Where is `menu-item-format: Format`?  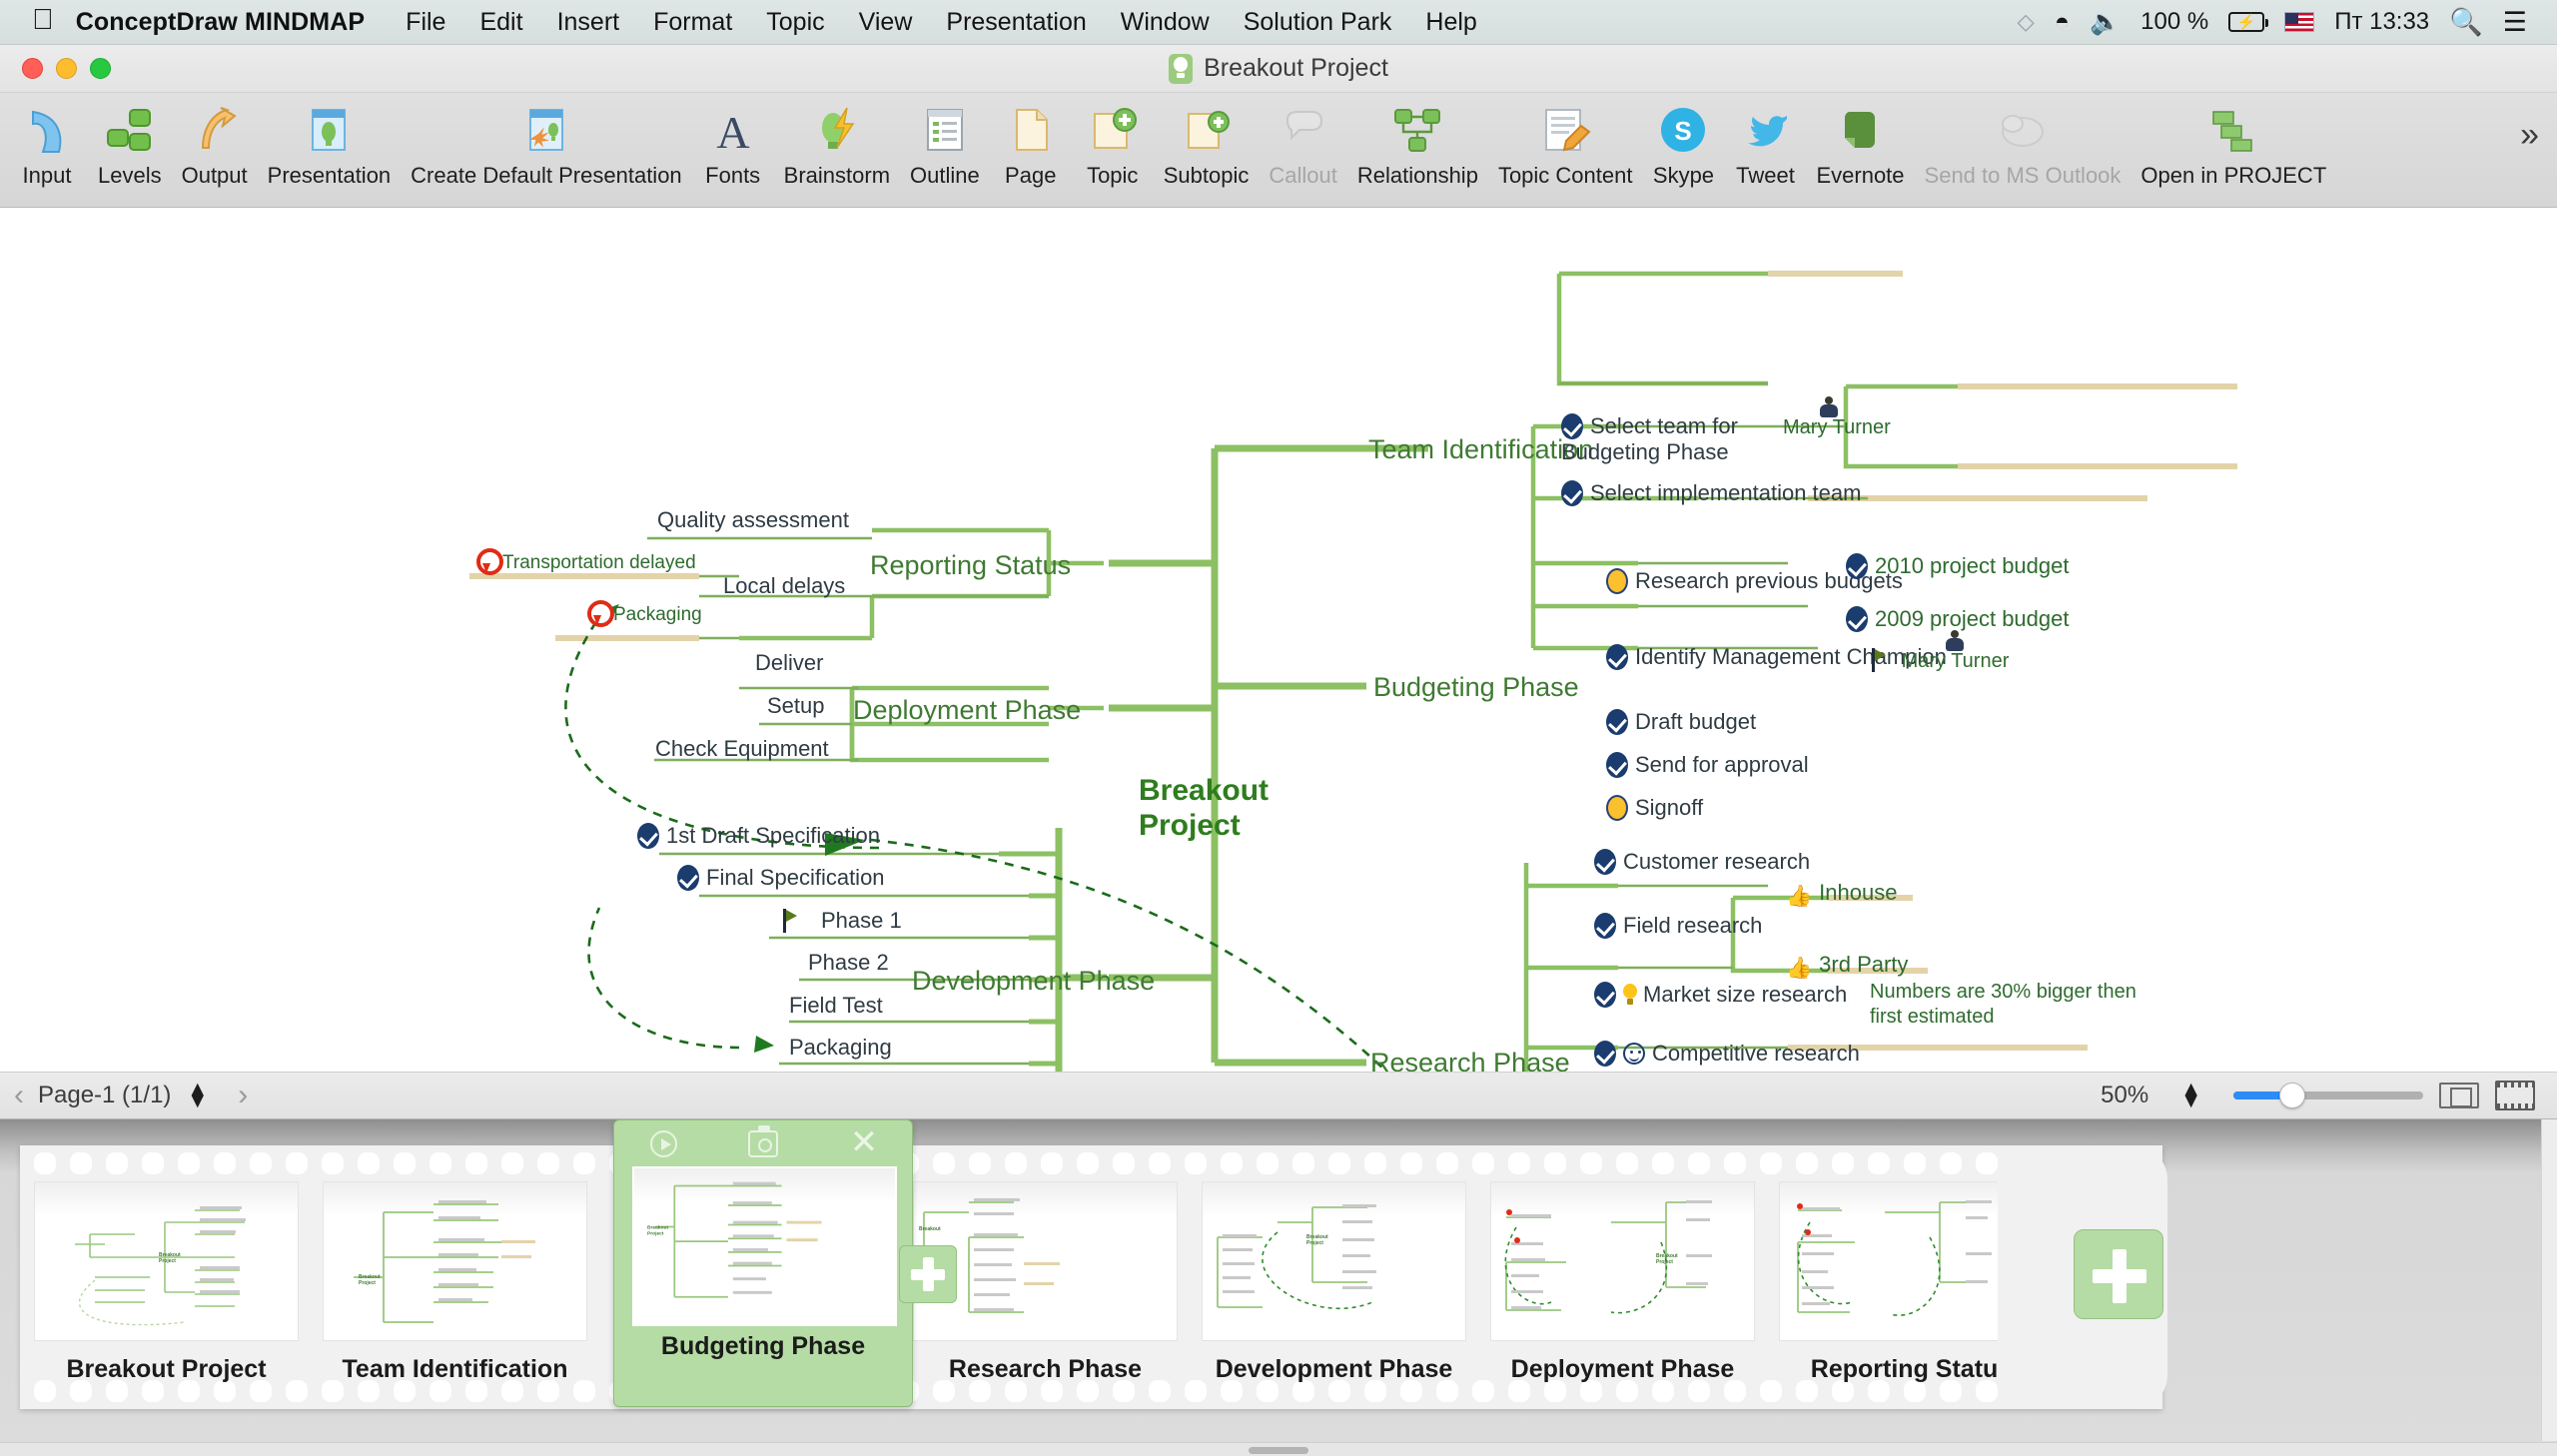
menu-item-format: Format is located at coordinates (692, 23).